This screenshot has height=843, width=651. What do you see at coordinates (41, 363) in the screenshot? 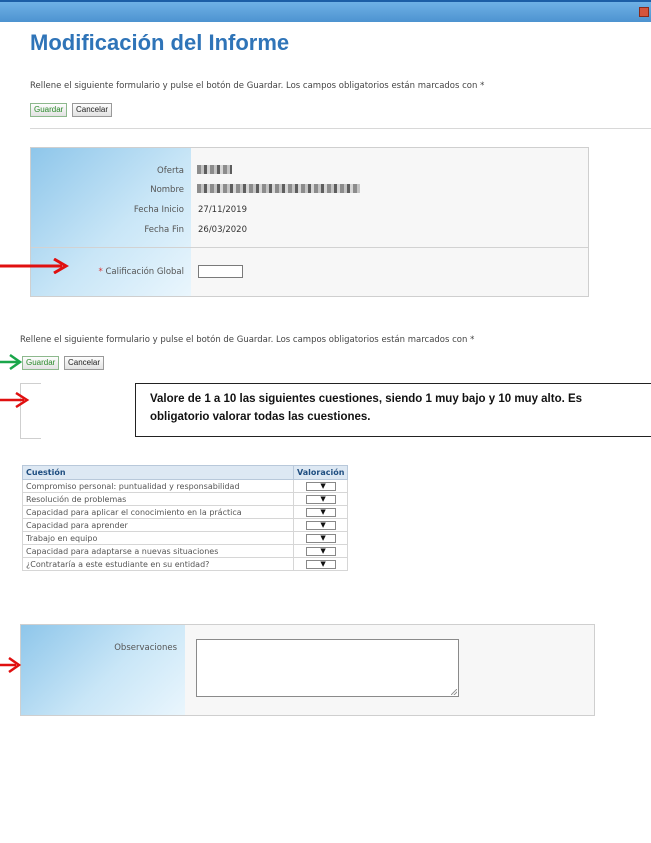
I see `save-button-2: Guardar` at bounding box center [41, 363].